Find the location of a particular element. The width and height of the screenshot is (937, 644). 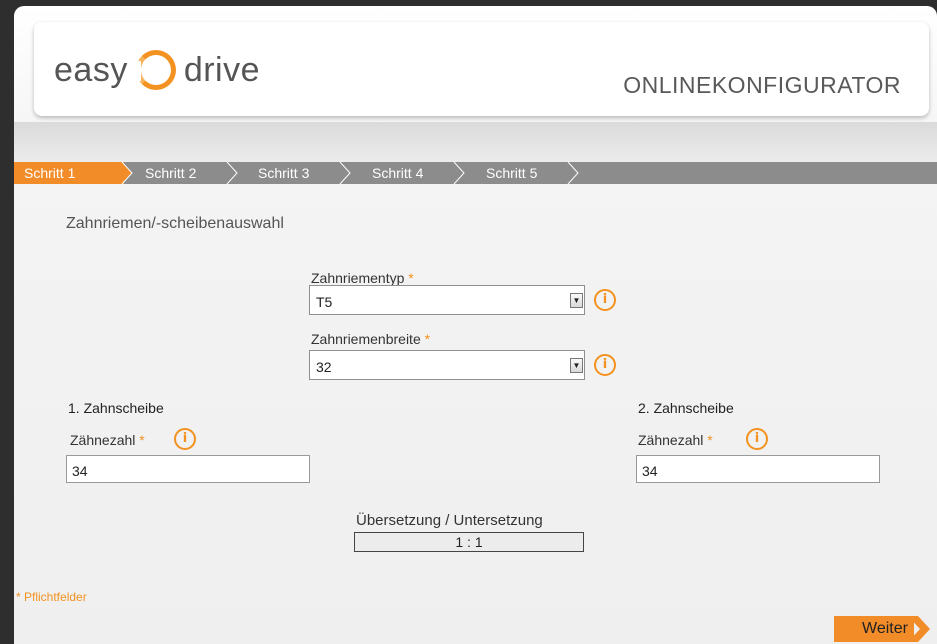

logo-ring-icon is located at coordinates (154, 70).